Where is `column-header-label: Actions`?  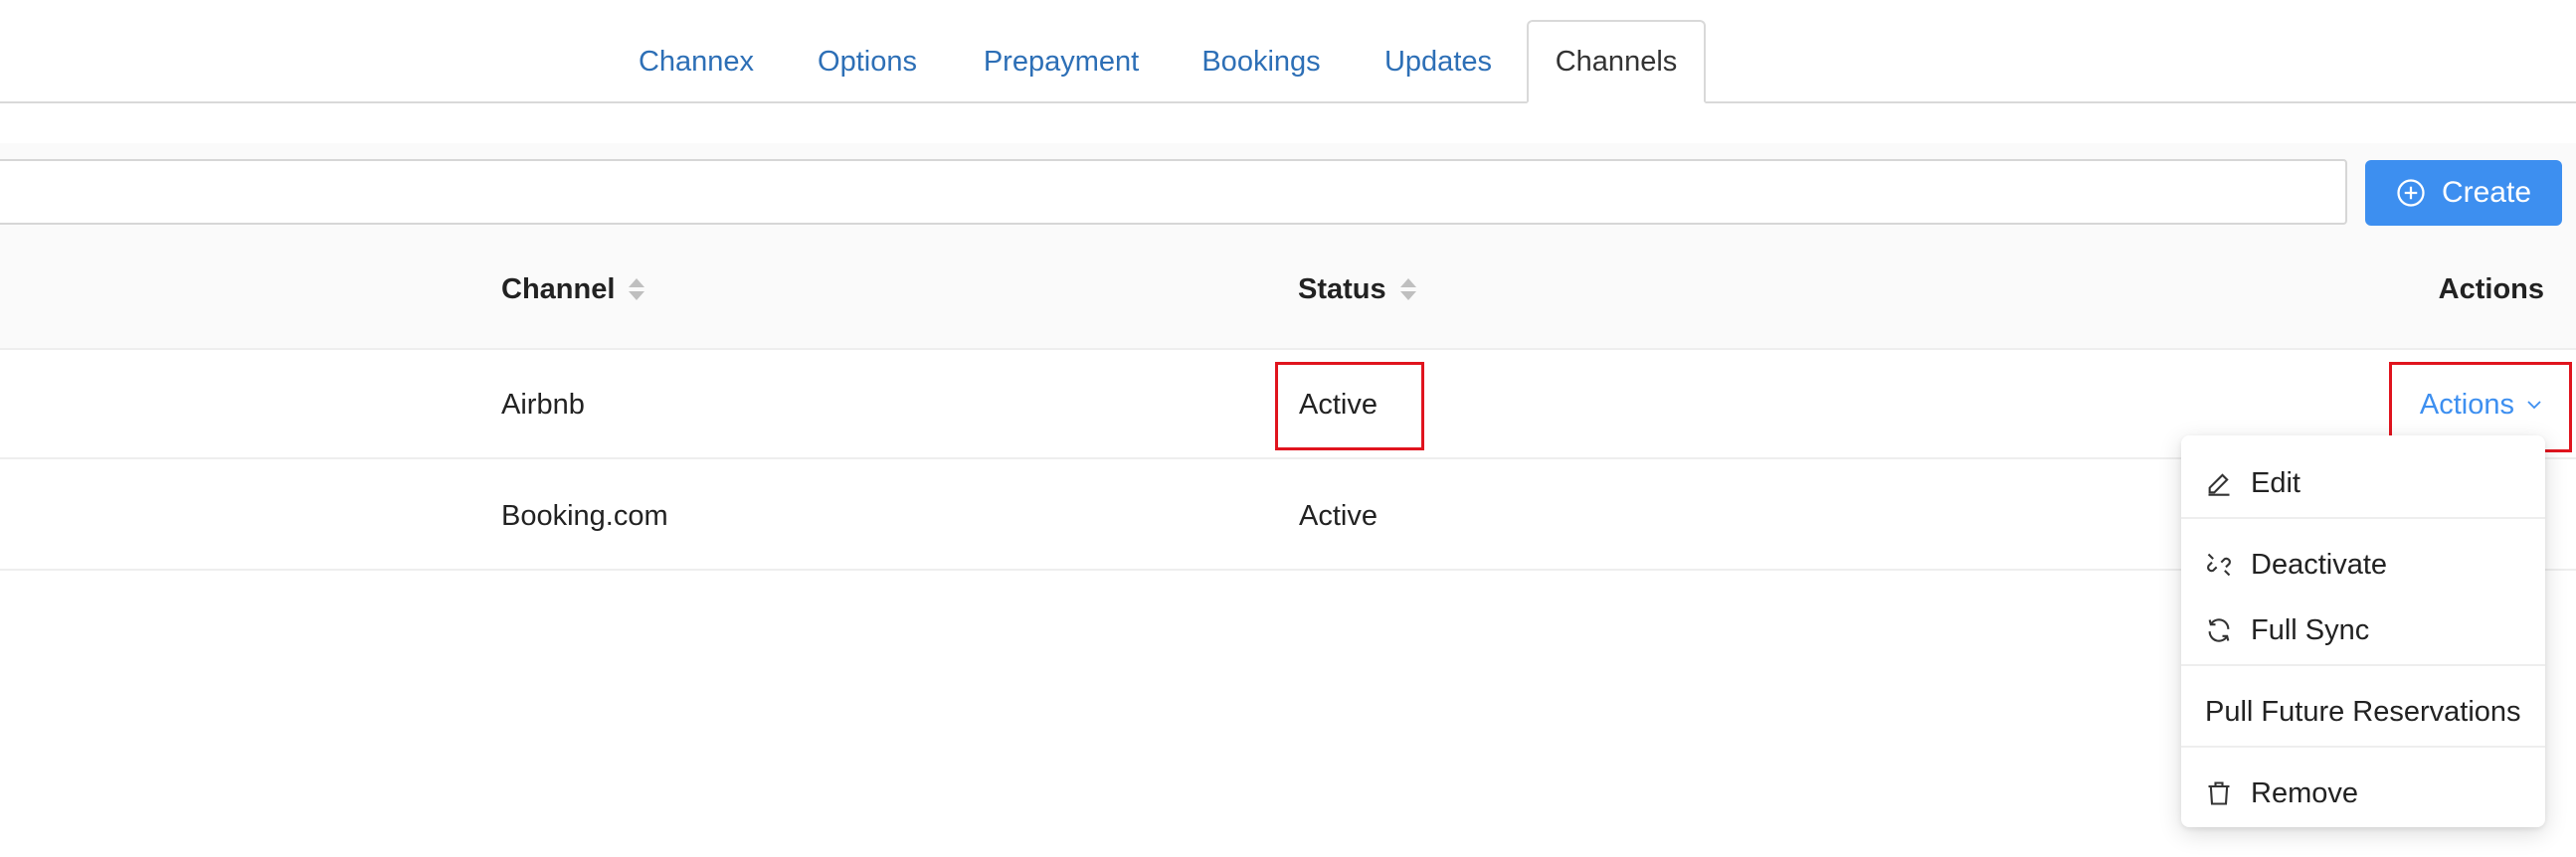 column-header-label: Actions is located at coordinates (2491, 288).